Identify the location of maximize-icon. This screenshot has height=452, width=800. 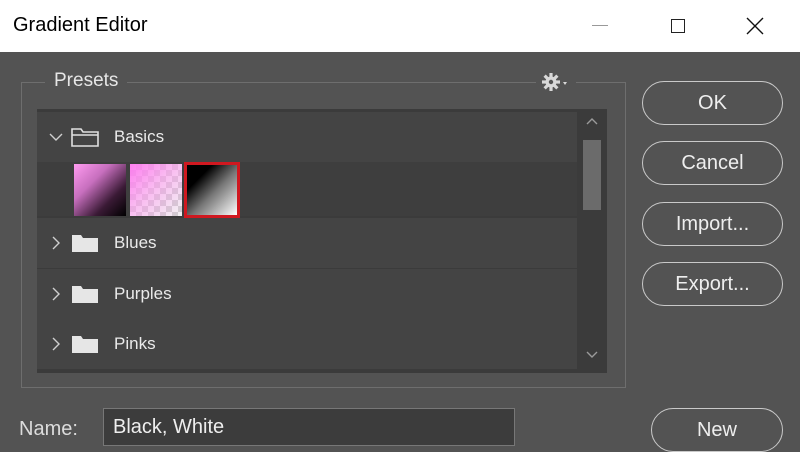
(678, 26).